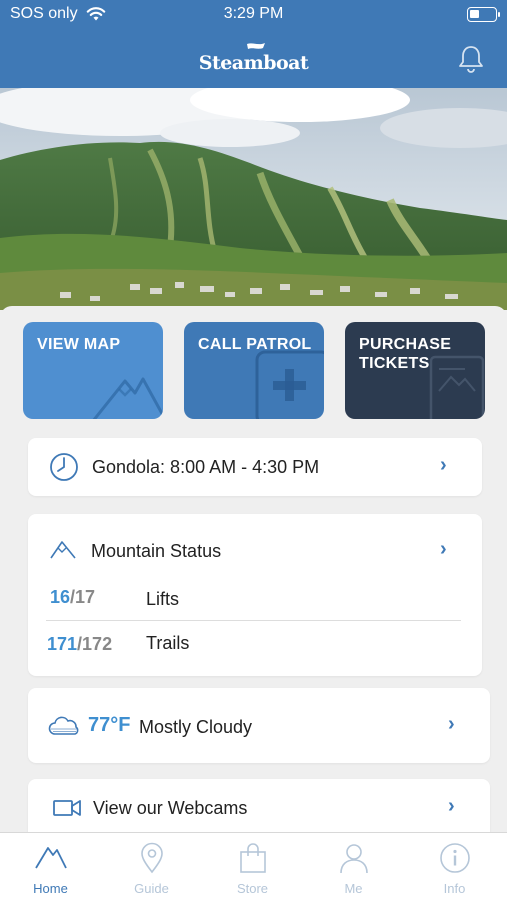  I want to click on home-mountain-icon, so click(51, 858).